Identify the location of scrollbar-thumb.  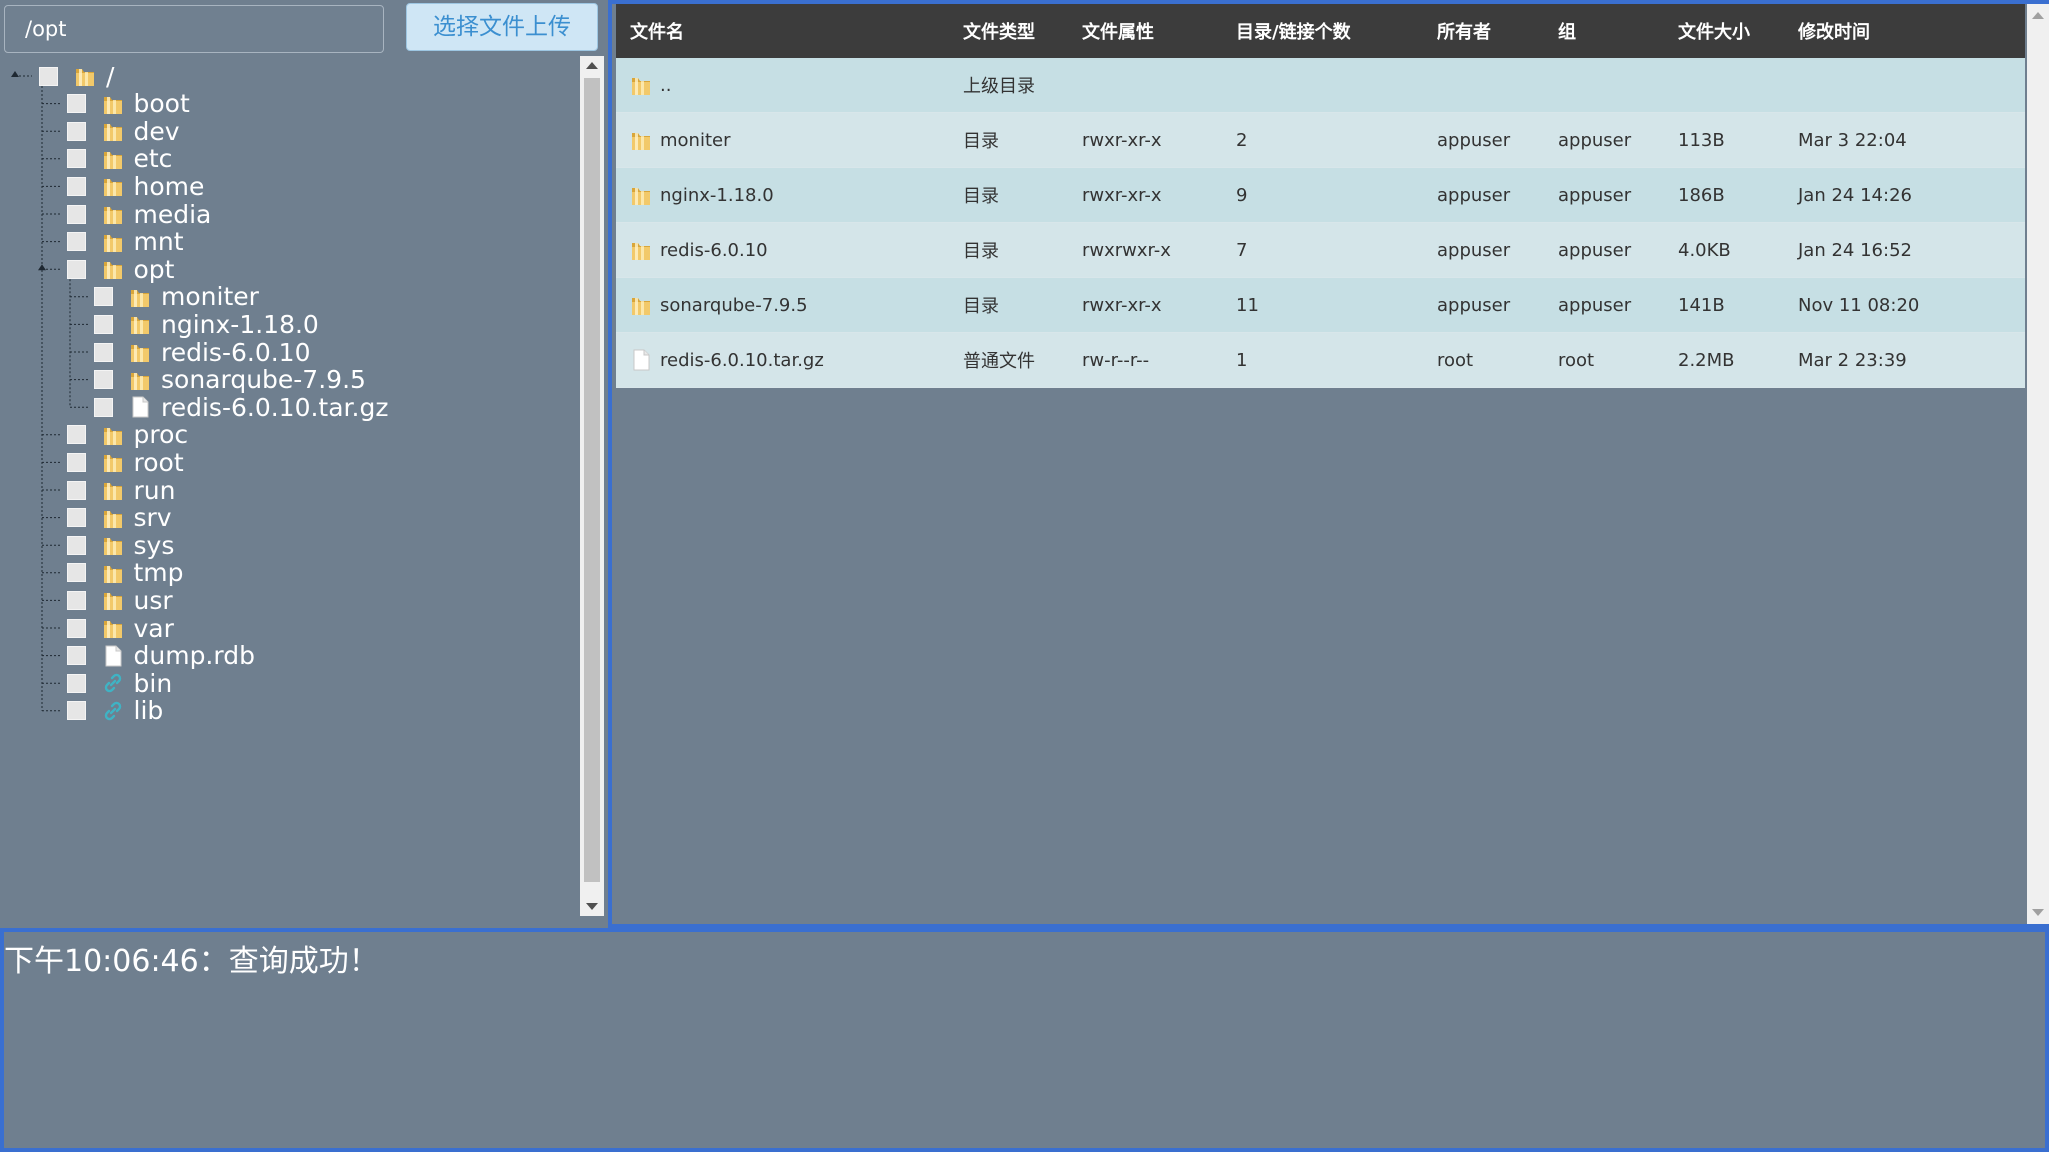
(592, 480).